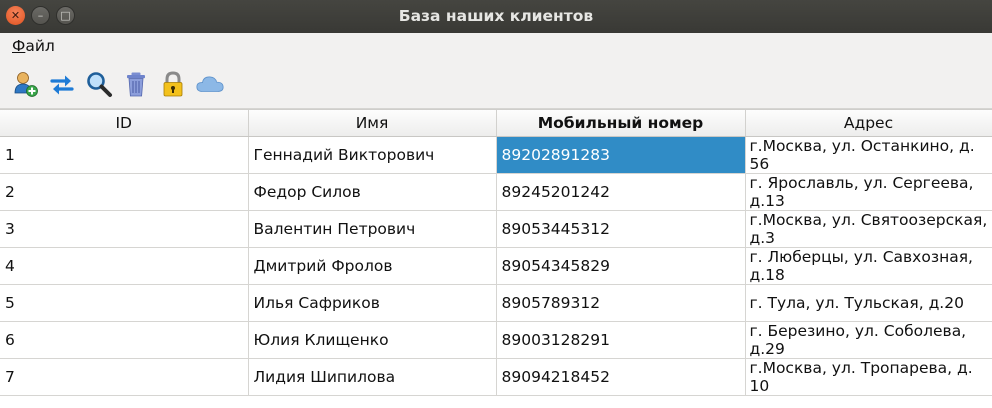 The height and width of the screenshot is (408, 992). What do you see at coordinates (124, 377) in the screenshot?
I see `cell-id: 7` at bounding box center [124, 377].